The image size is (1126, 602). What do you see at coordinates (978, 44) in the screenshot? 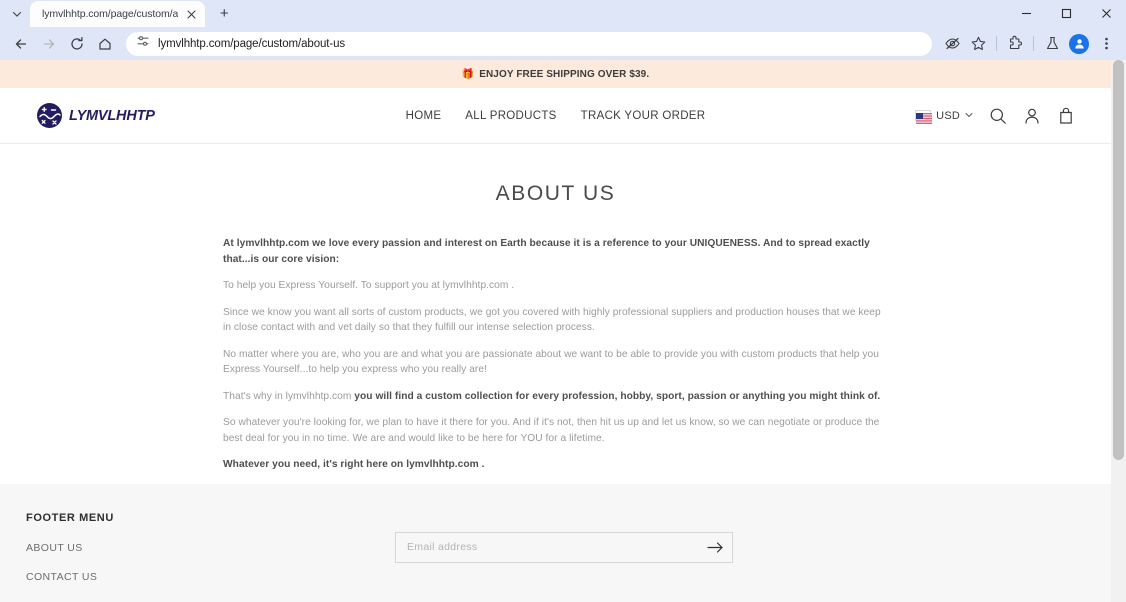
I see `star-icon` at bounding box center [978, 44].